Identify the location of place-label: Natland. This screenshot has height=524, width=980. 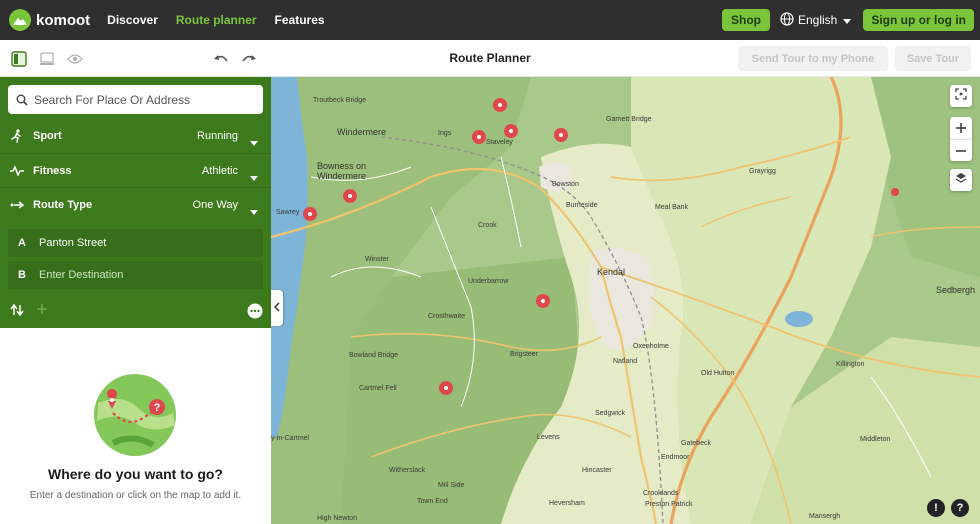
(625, 361).